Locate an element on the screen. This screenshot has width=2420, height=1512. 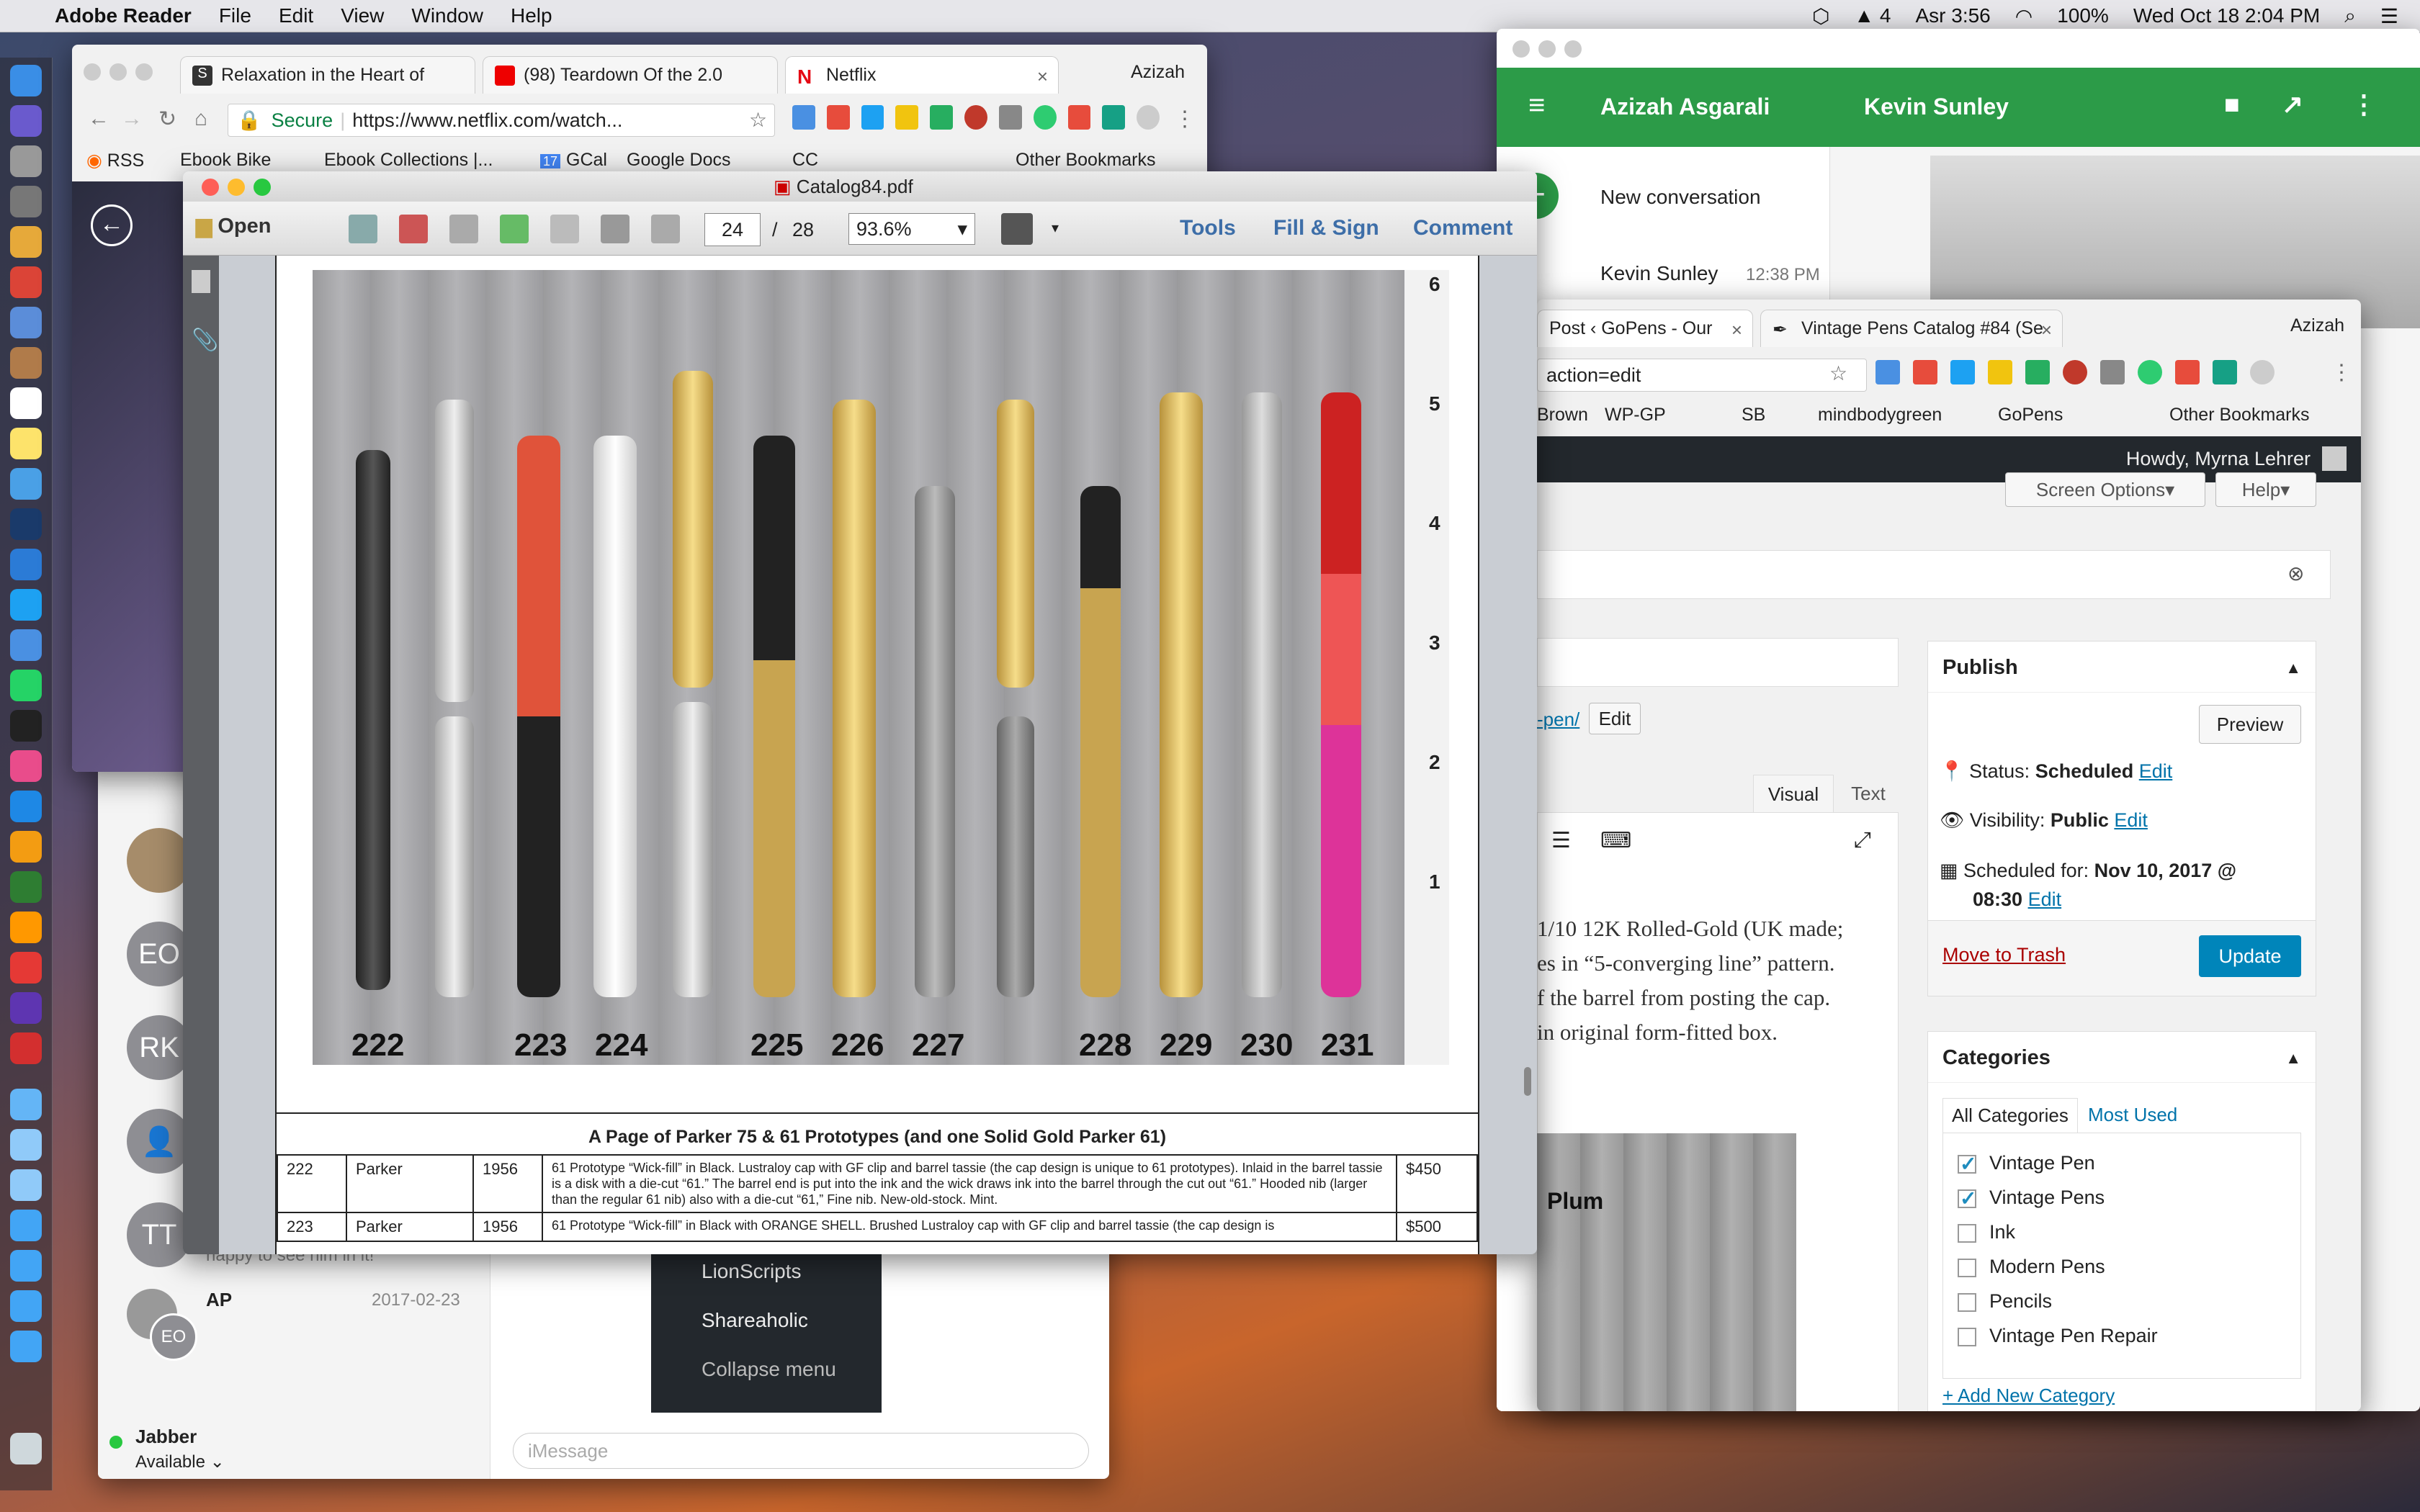
battery-percent: 100% is located at coordinates (2083, 15).